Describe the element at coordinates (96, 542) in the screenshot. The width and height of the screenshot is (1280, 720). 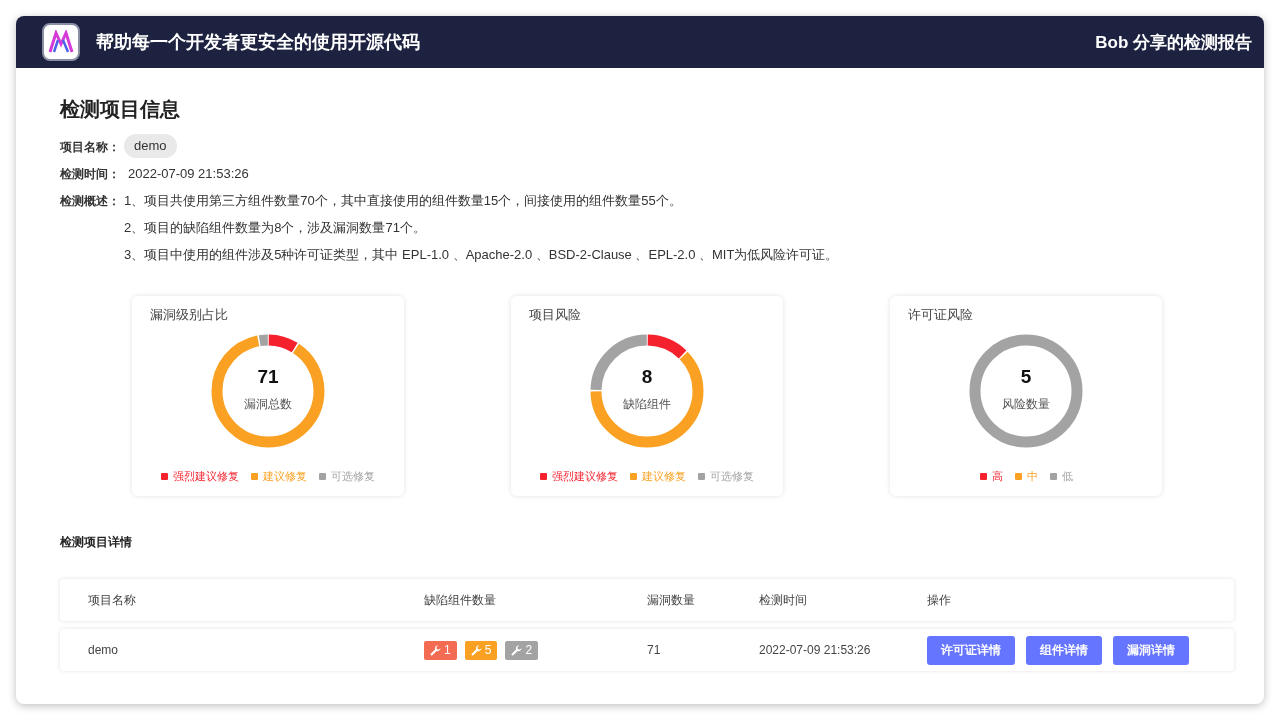
I see `section-heading: 检测项目详情` at that location.